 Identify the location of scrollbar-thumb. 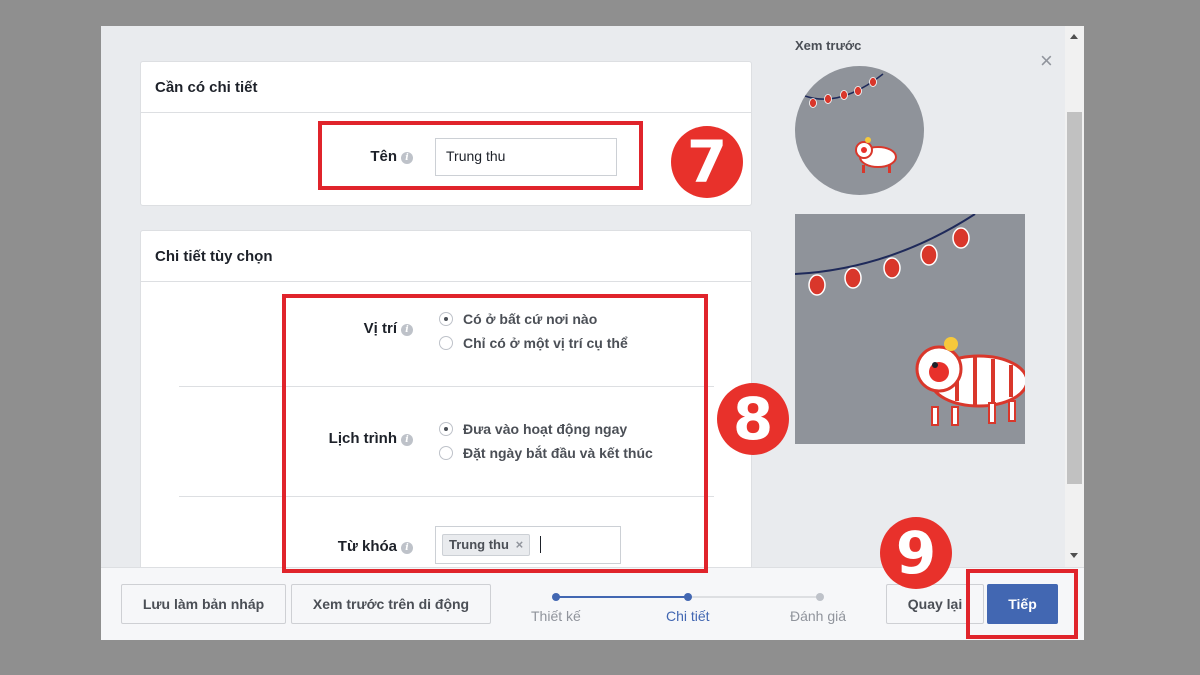
(1074, 298).